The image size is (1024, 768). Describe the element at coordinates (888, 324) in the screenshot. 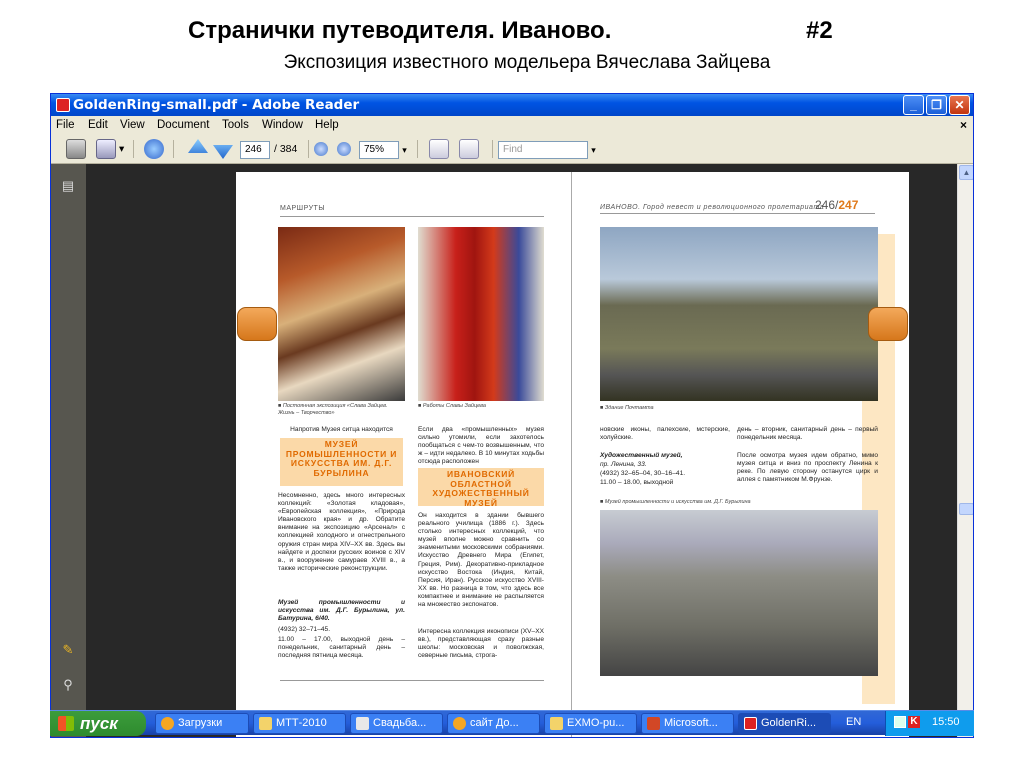

I see `right-page-tab` at that location.